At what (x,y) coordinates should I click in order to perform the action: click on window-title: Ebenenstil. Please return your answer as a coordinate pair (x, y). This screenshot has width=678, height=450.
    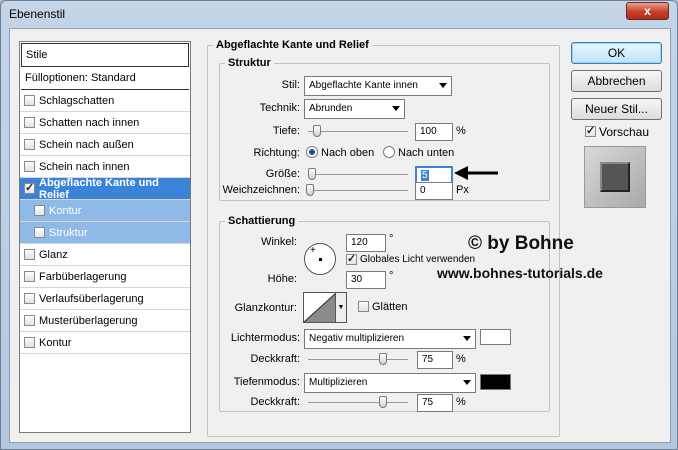
    Looking at the image, I should click on (37, 14).